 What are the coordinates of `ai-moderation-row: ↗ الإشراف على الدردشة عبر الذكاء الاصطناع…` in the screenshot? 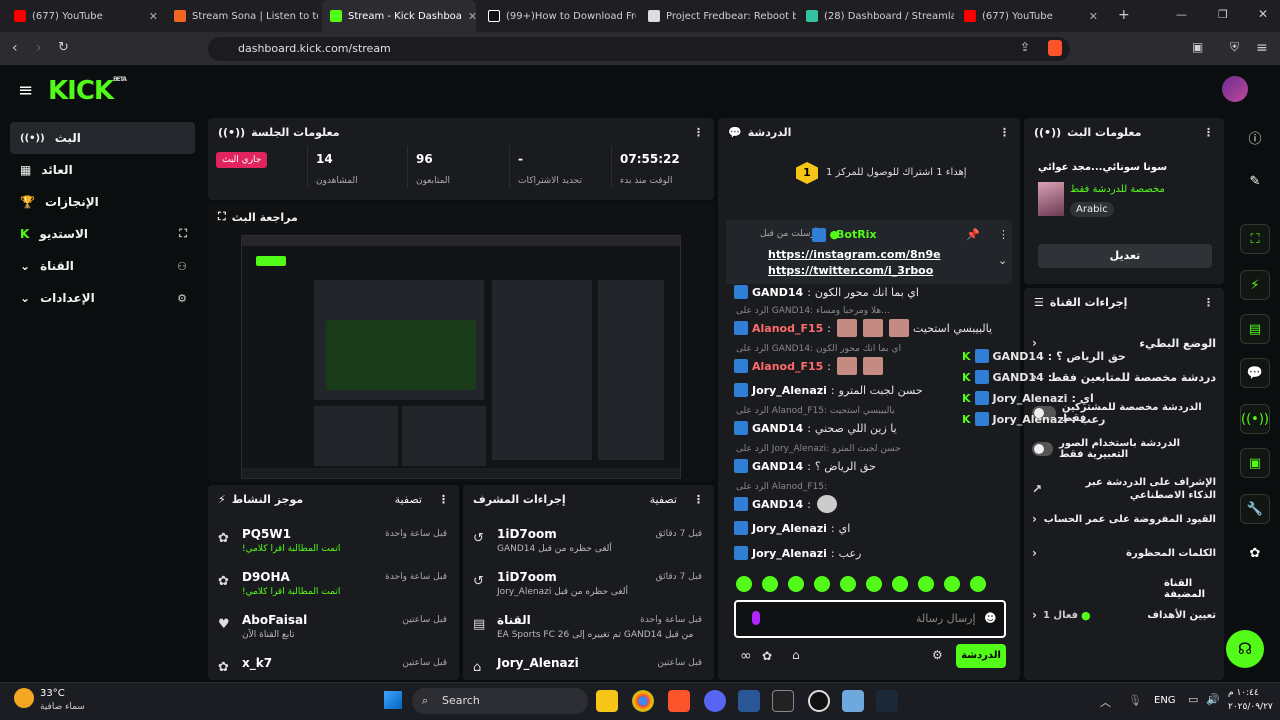 It's located at (1124, 489).